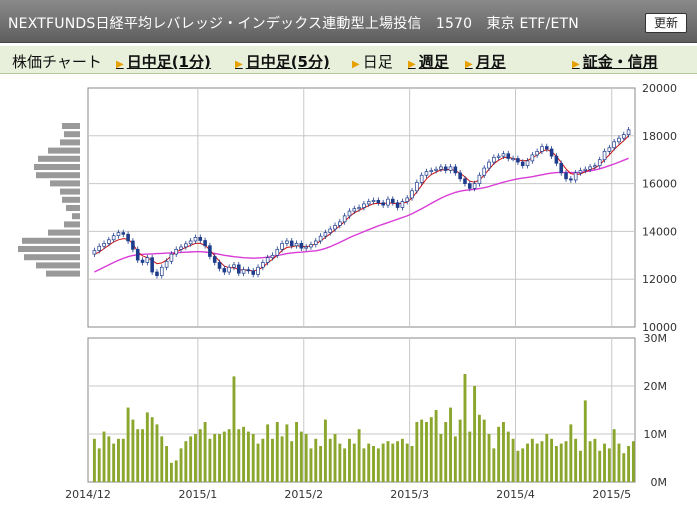 Image resolution: width=697 pixels, height=517 pixels. What do you see at coordinates (163, 61) in the screenshot?
I see `tab-intraday-1min: ▶ 日中足(1分)` at bounding box center [163, 61].